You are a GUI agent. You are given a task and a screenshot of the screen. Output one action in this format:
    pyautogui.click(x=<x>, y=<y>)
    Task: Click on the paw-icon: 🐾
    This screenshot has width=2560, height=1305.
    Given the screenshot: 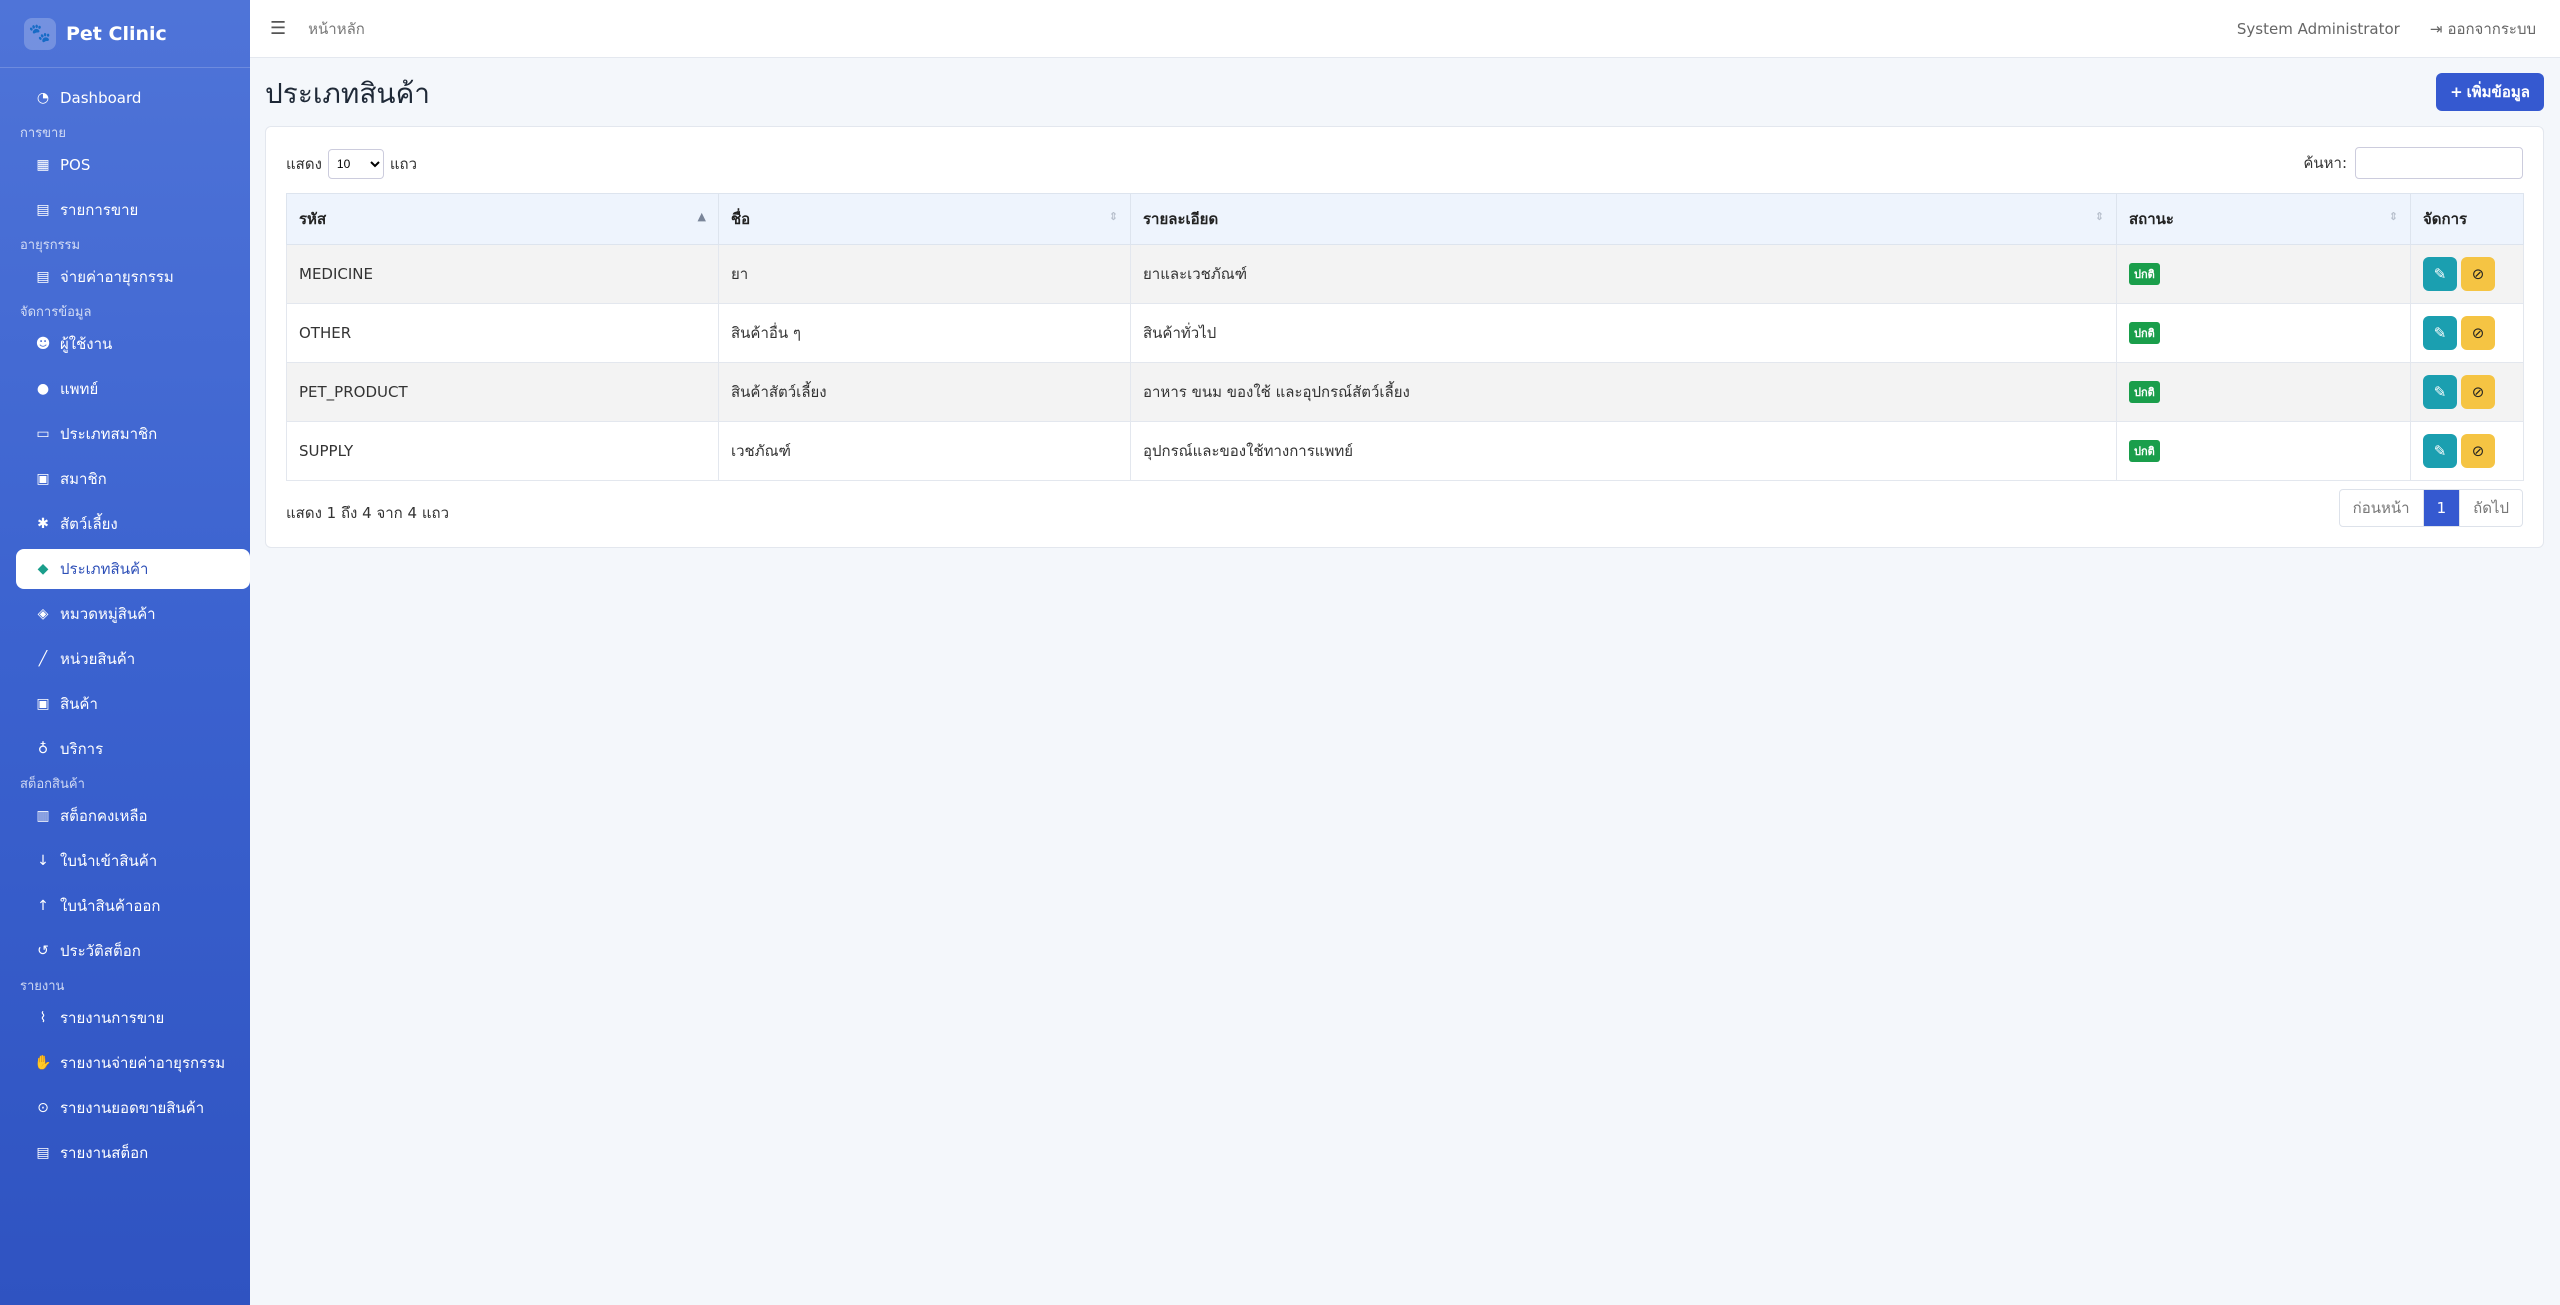 What is the action you would take?
    pyautogui.click(x=40, y=33)
    